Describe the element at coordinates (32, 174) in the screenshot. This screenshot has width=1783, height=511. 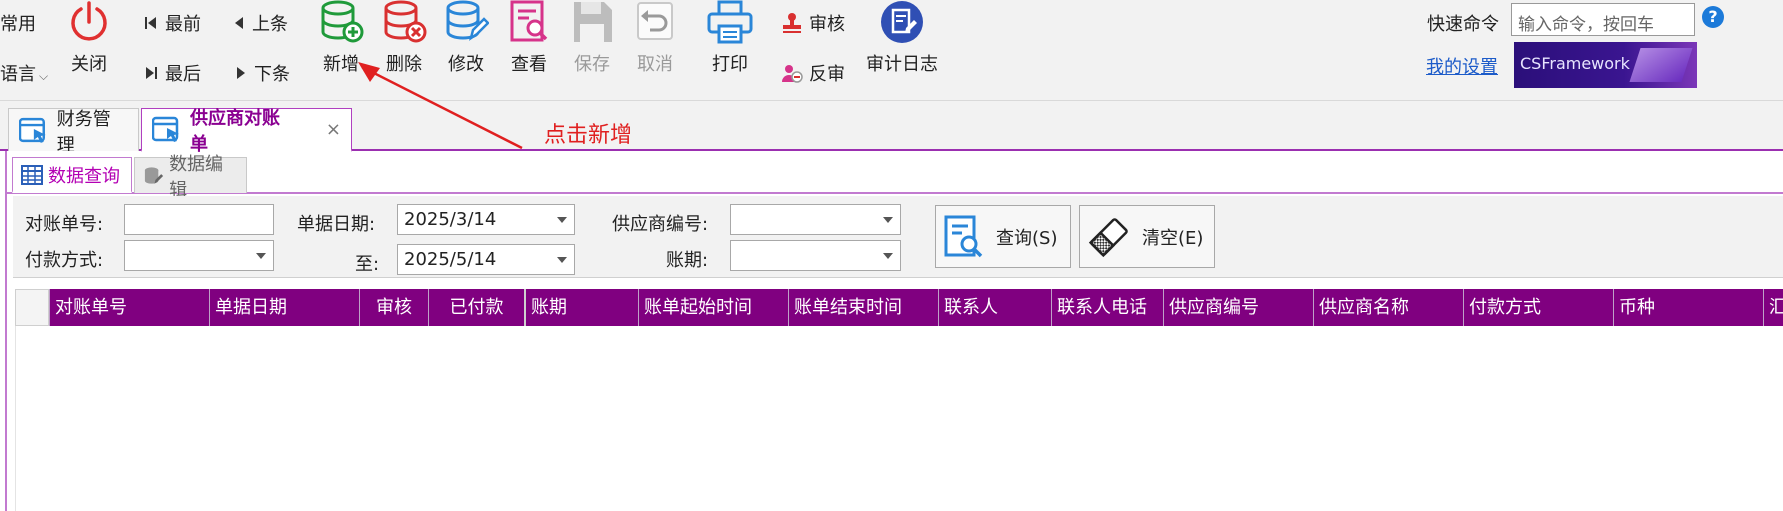
I see `grid-table-icon` at that location.